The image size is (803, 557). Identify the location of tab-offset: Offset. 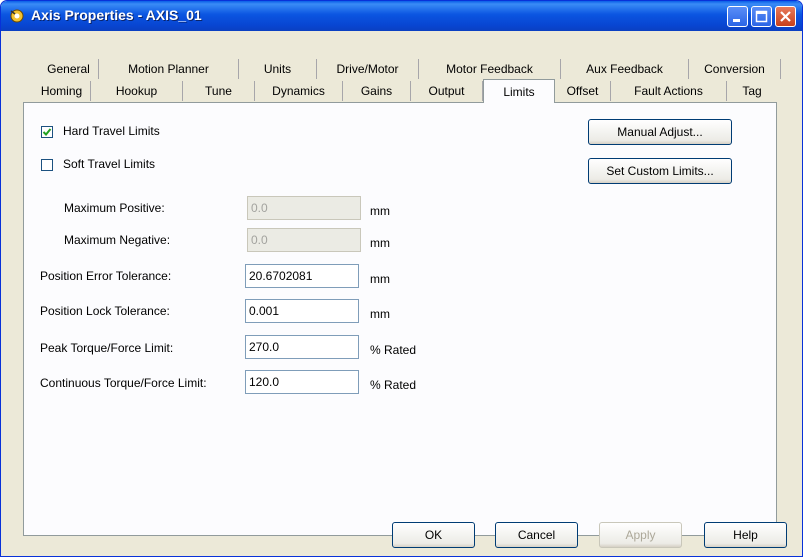
(583, 91).